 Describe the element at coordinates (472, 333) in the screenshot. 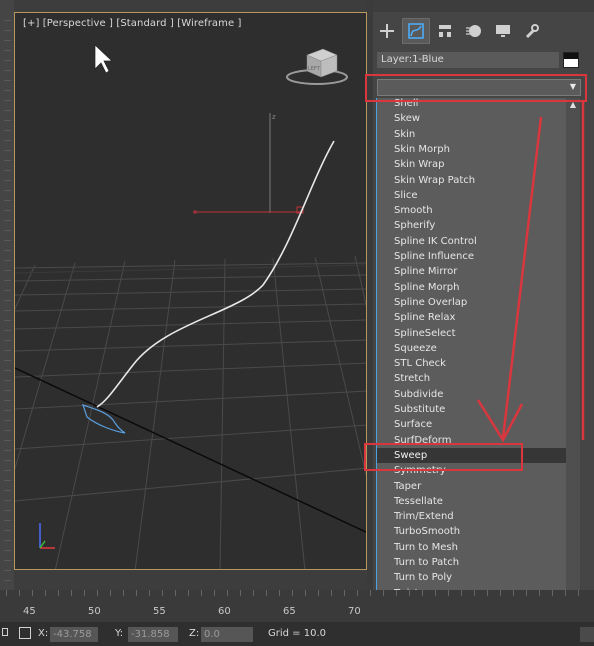

I see `modifier-item: SplineSelect` at that location.